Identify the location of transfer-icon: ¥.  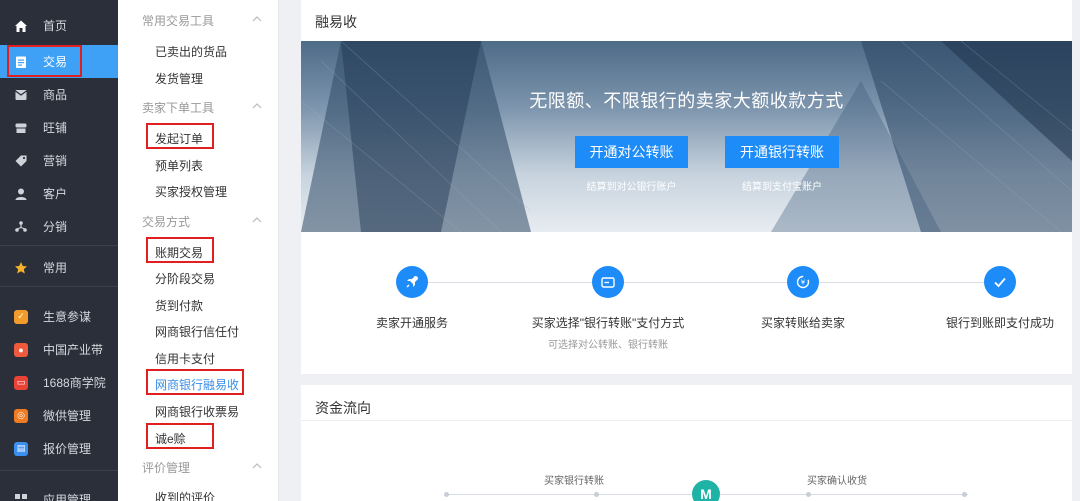
(803, 282).